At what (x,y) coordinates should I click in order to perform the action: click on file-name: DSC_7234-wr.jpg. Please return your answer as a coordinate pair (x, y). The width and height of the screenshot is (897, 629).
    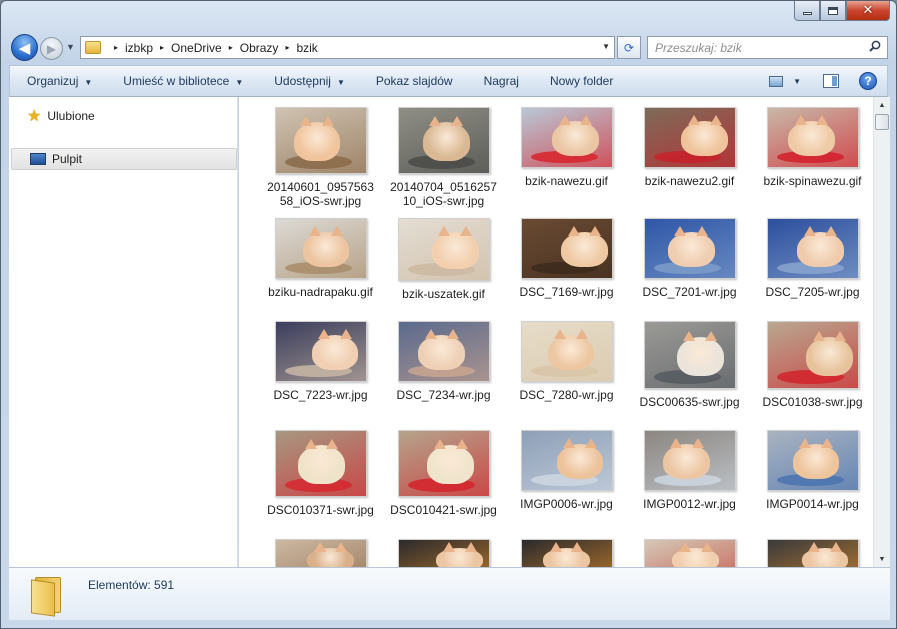
    Looking at the image, I should click on (443, 395).